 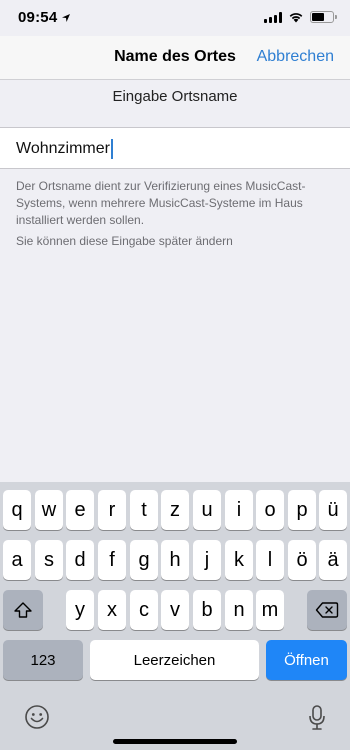 I want to click on key-j: j, so click(x=207, y=560).